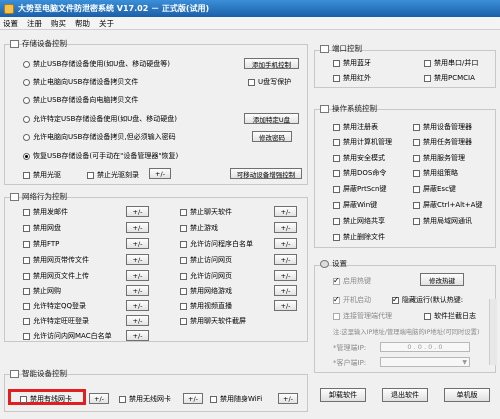 This screenshot has width=500, height=419. I want to click on network-right-5: 允许访问网页, so click(206, 276).